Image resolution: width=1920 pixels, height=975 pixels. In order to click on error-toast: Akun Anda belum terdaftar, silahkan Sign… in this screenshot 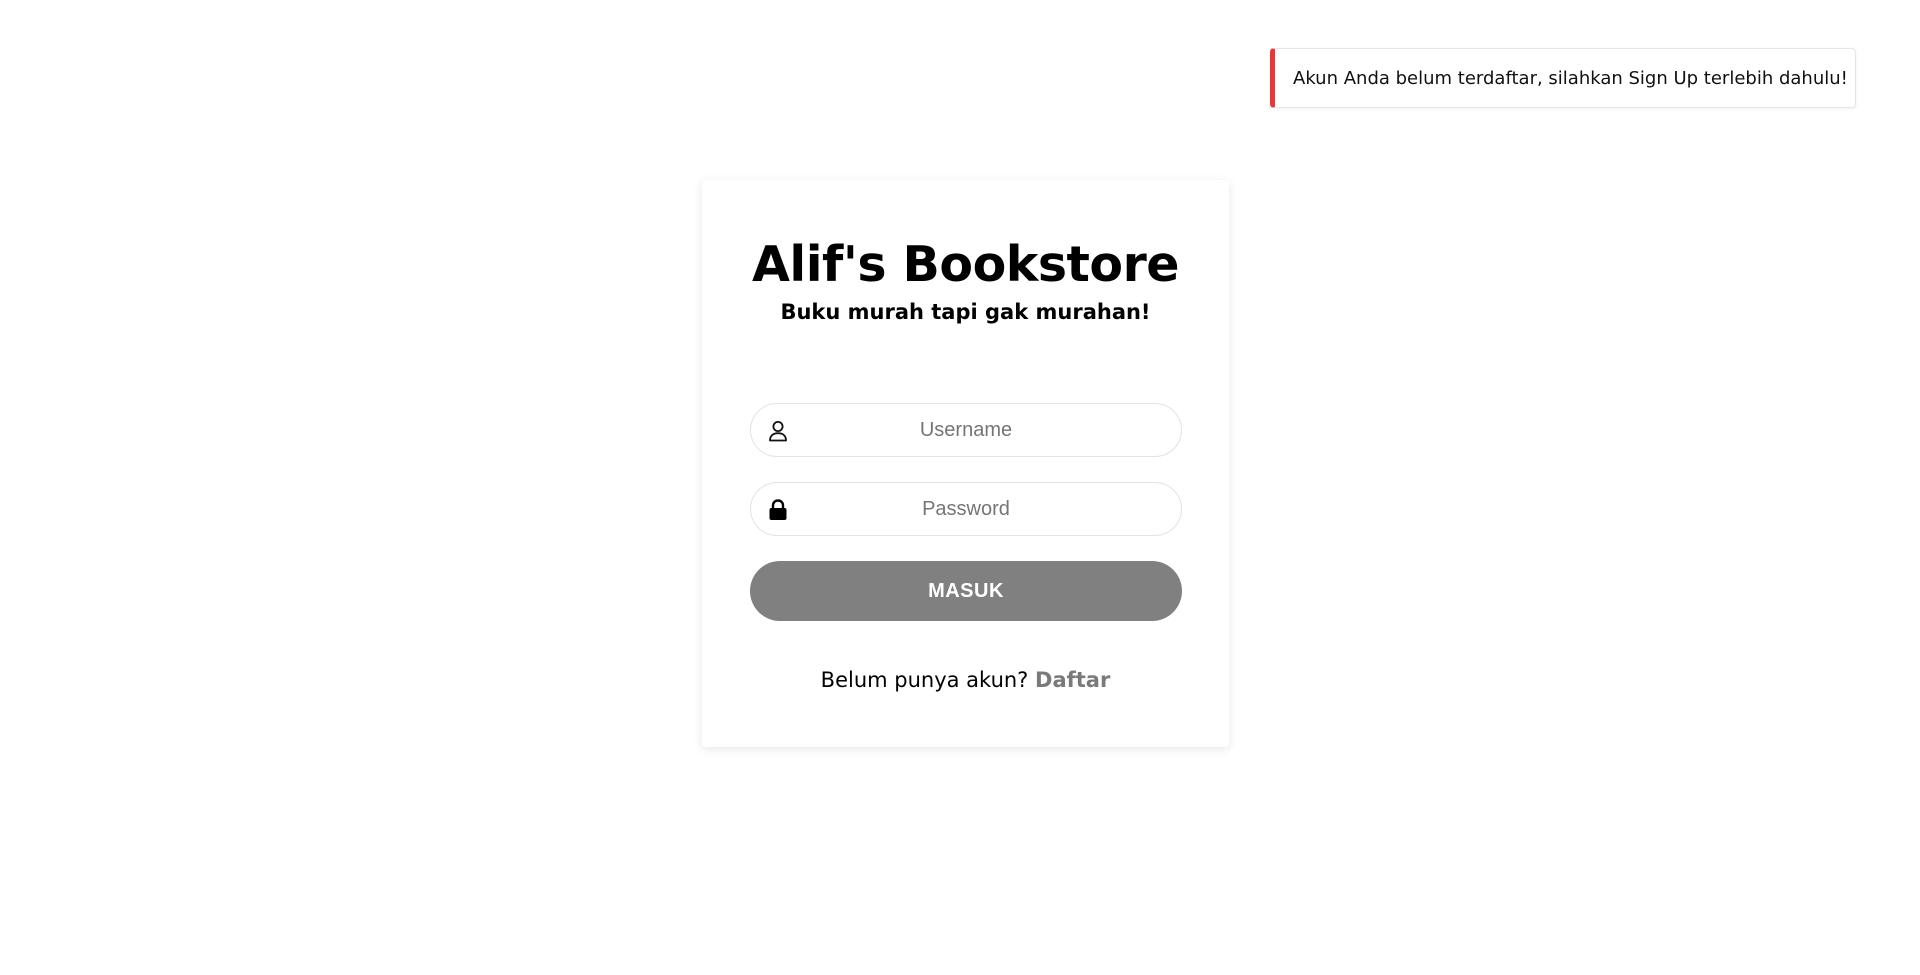, I will do `click(1563, 78)`.